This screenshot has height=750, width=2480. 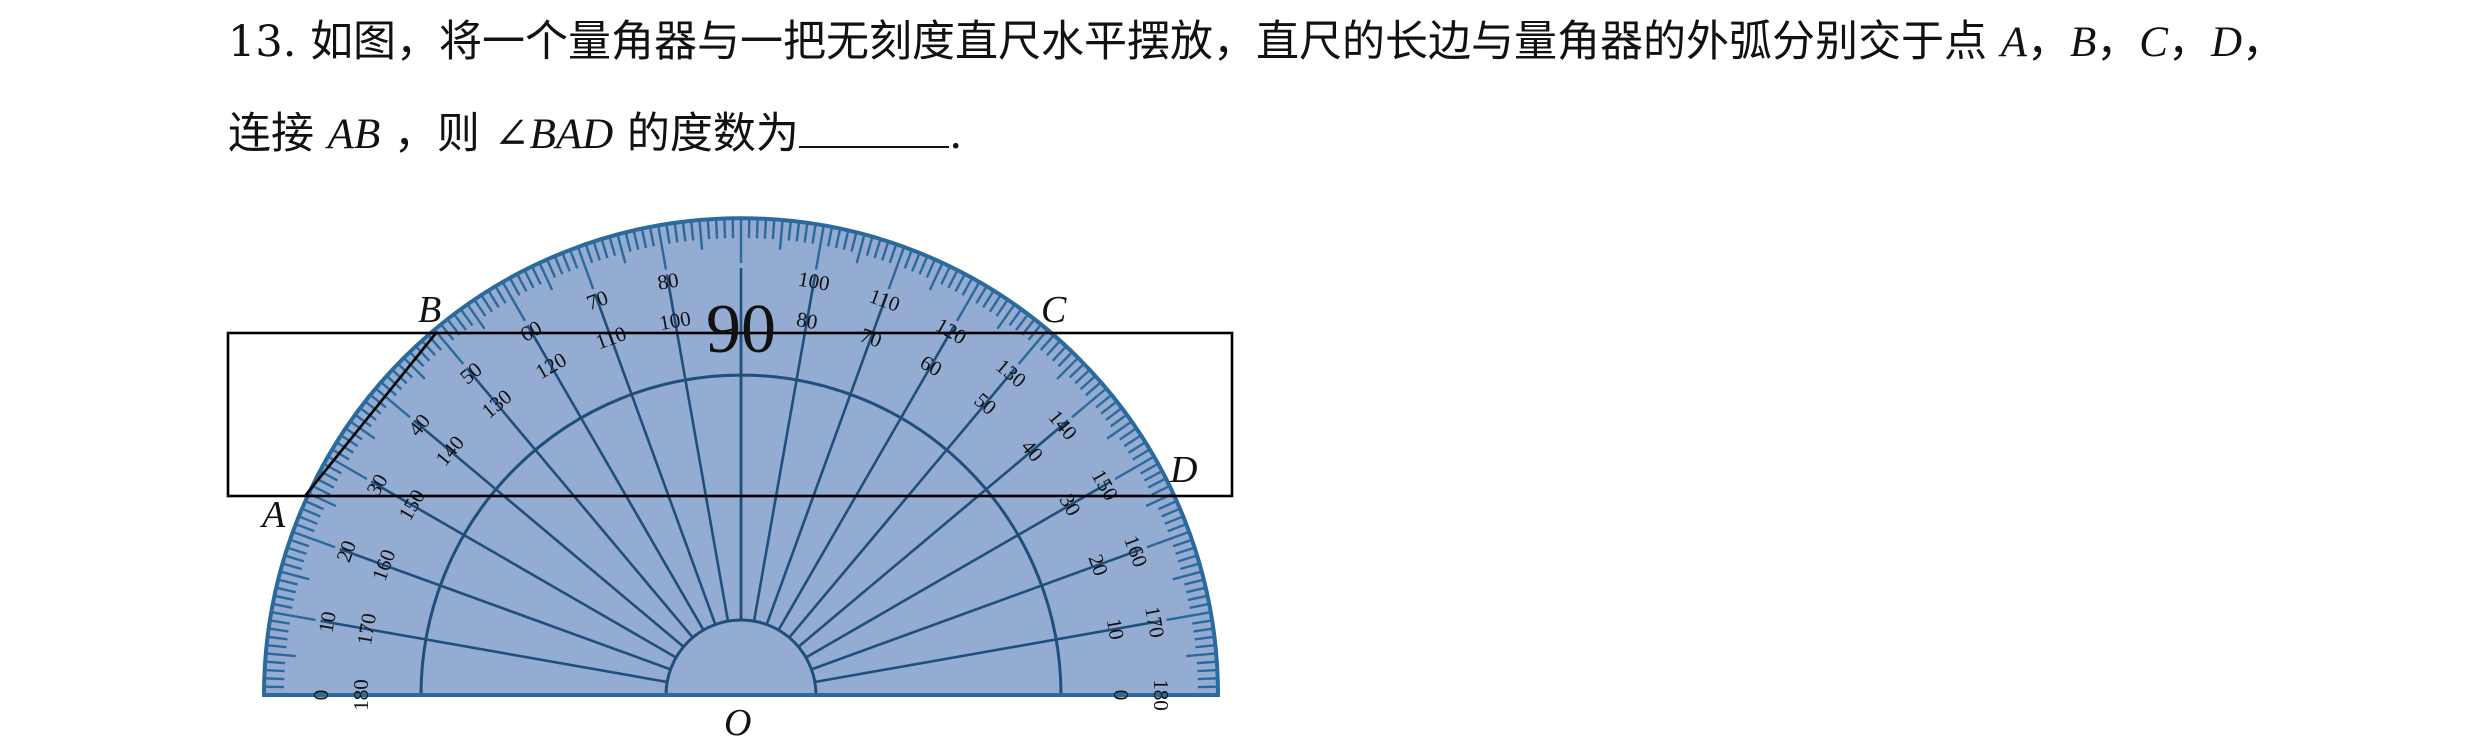 I want to click on label-point-d: D, so click(x=1183, y=470).